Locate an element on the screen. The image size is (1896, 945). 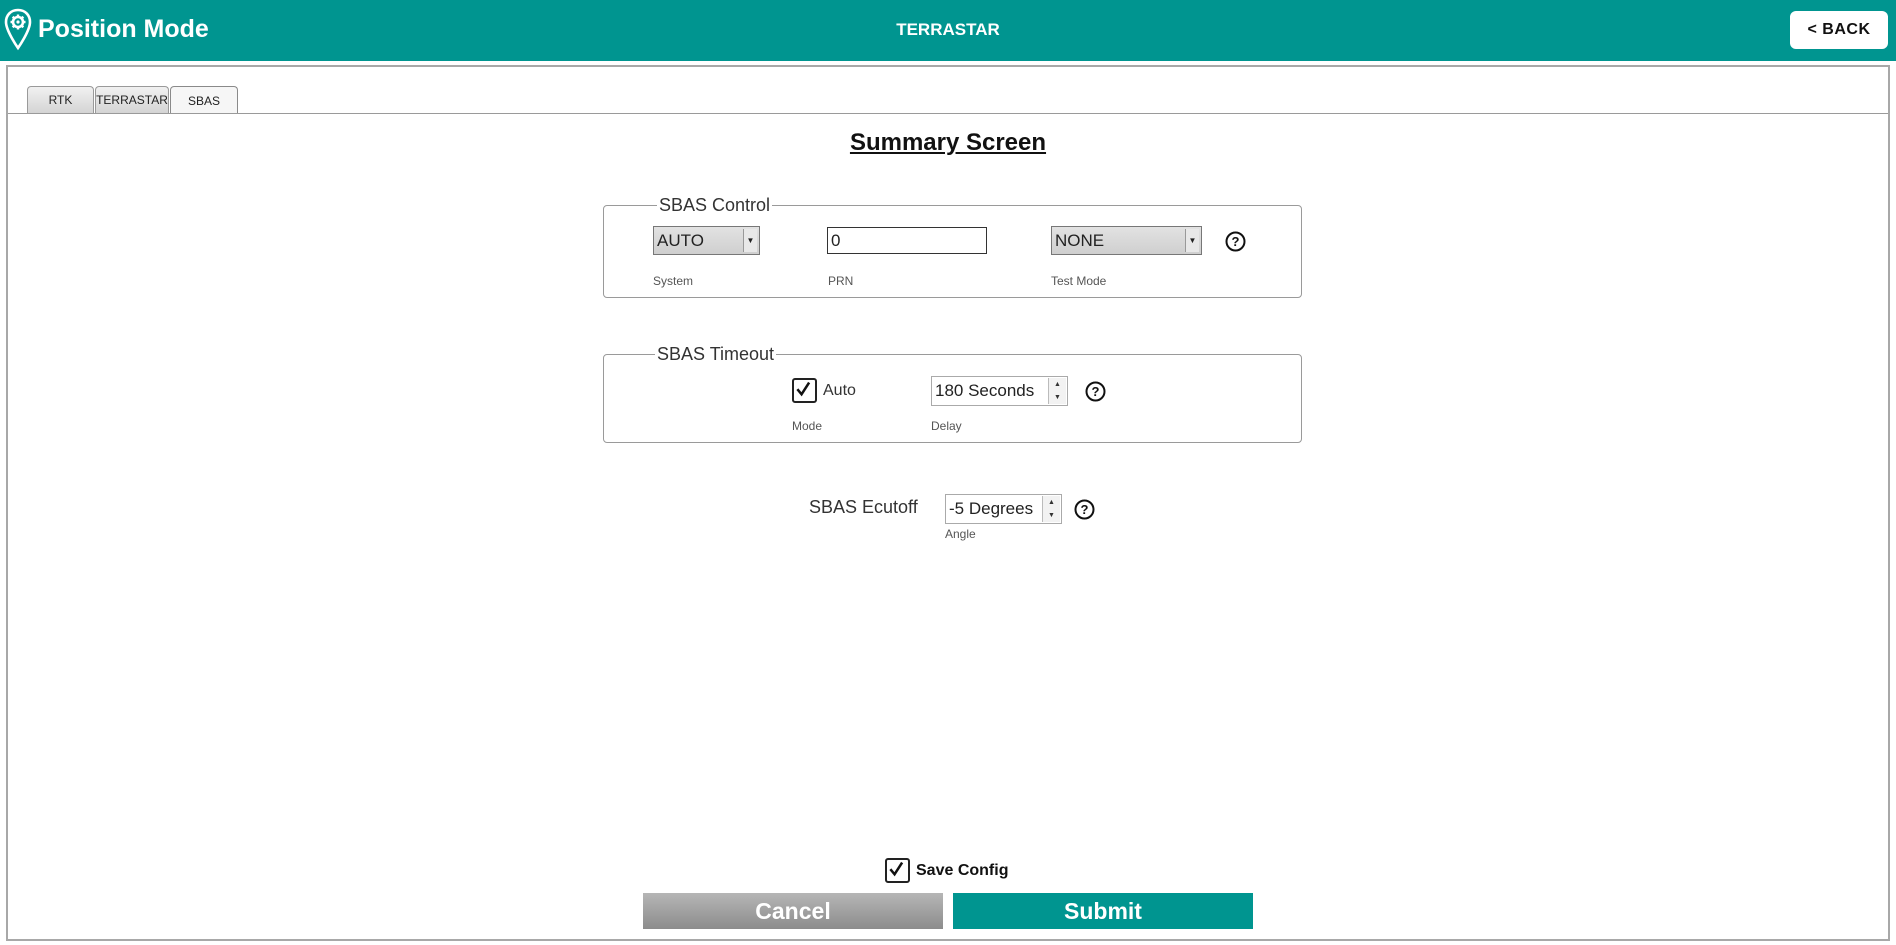
page-title: Summary Screen is located at coordinates (948, 142).